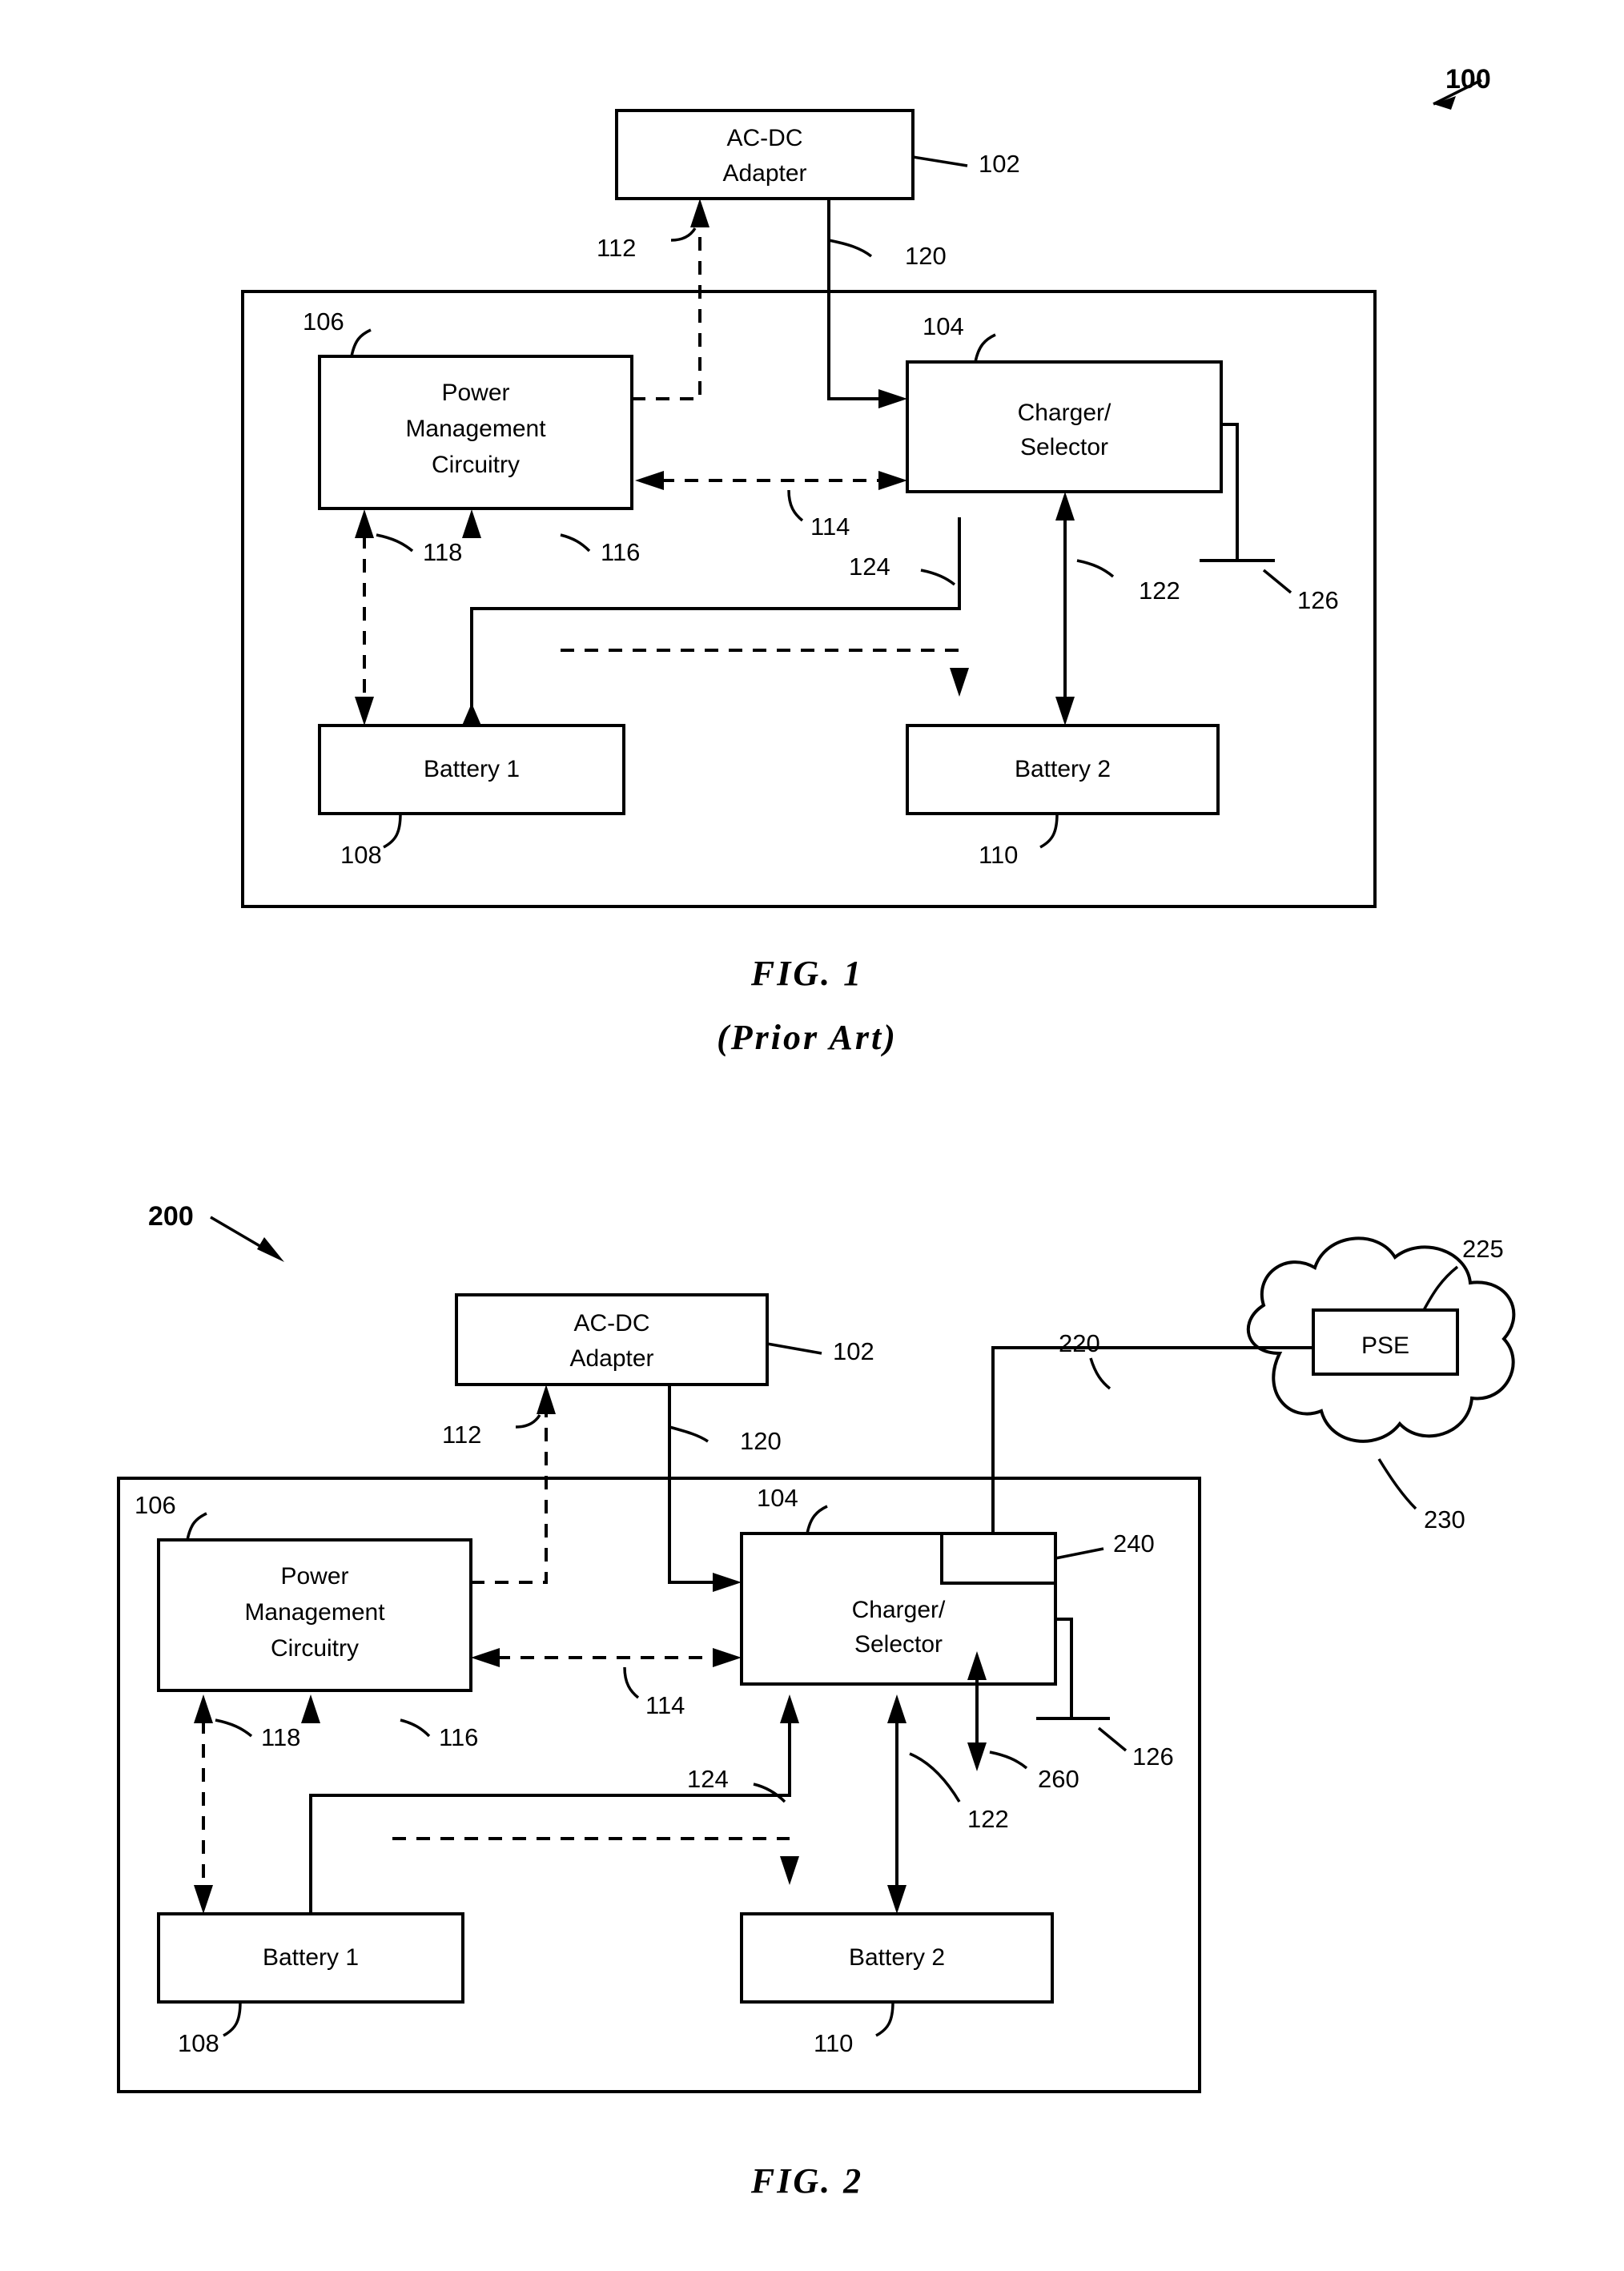  What do you see at coordinates (769, 1793) in the screenshot?
I see `leader-124-fig2` at bounding box center [769, 1793].